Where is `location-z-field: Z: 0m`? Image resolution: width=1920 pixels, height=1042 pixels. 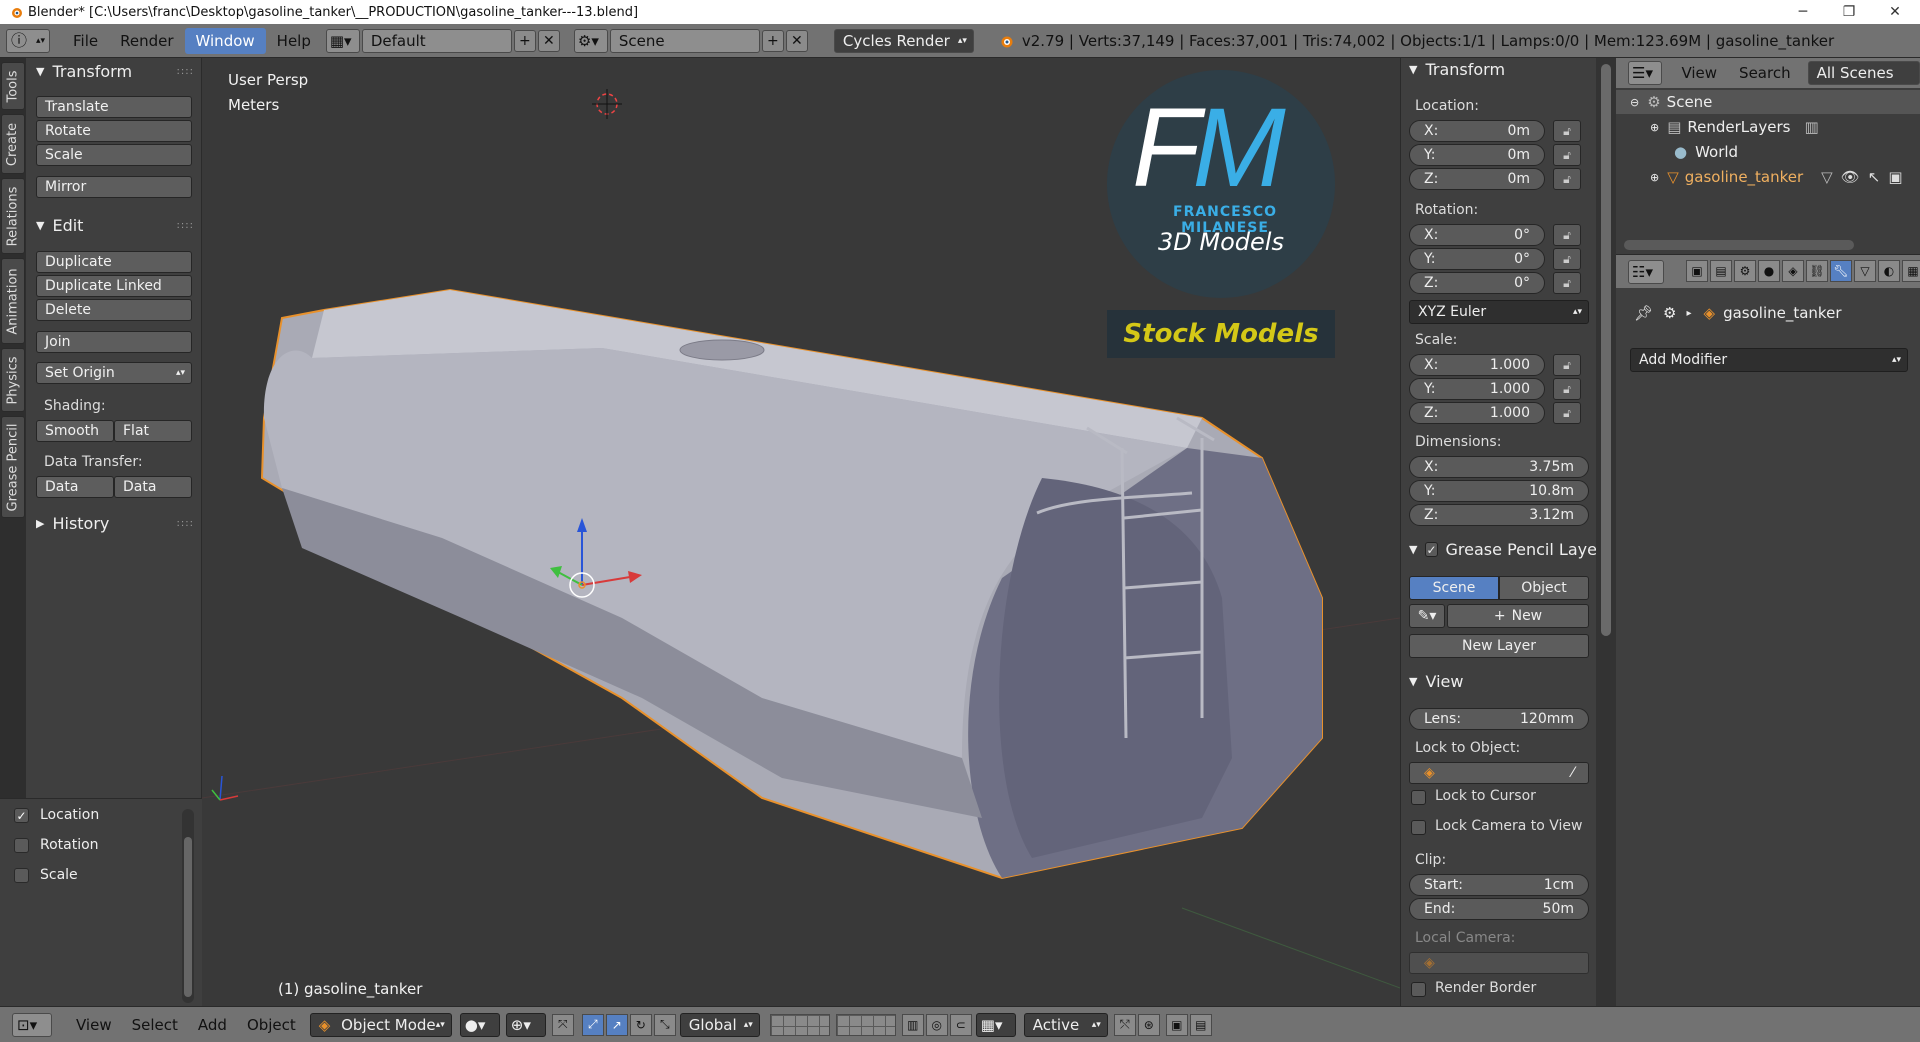
location-z-field: Z: 0m is located at coordinates (1477, 179).